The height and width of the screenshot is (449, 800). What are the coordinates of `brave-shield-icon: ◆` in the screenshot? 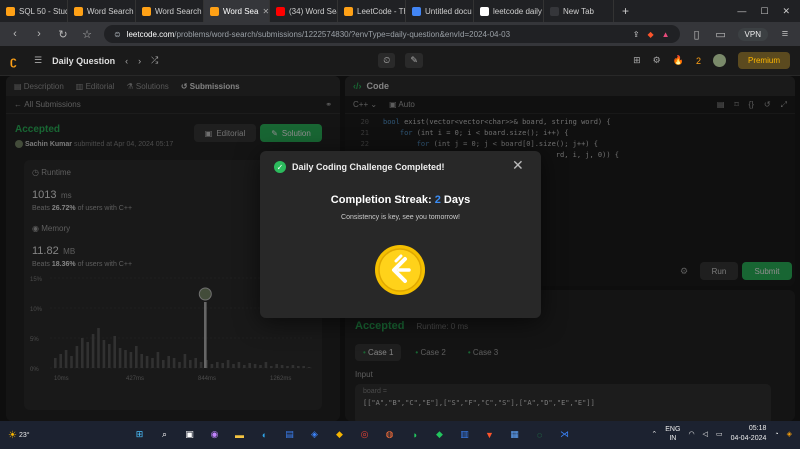 It's located at (650, 34).